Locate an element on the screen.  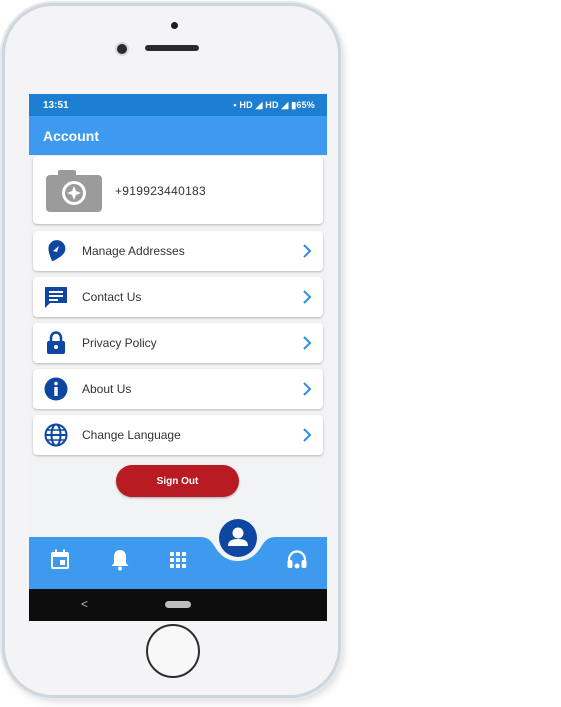
menu-item-change-language: Change Language is located at coordinates (178, 435).